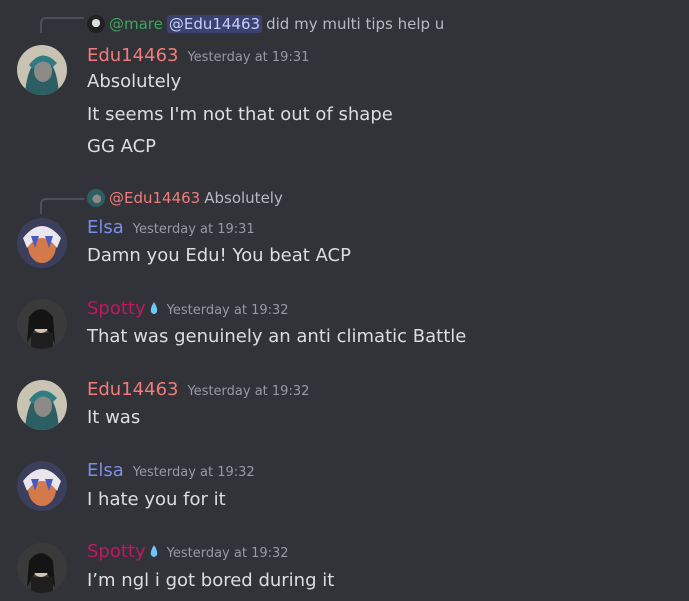  Describe the element at coordinates (219, 255) in the screenshot. I see `message-text: Damn you Edu! You beat ACP` at that location.